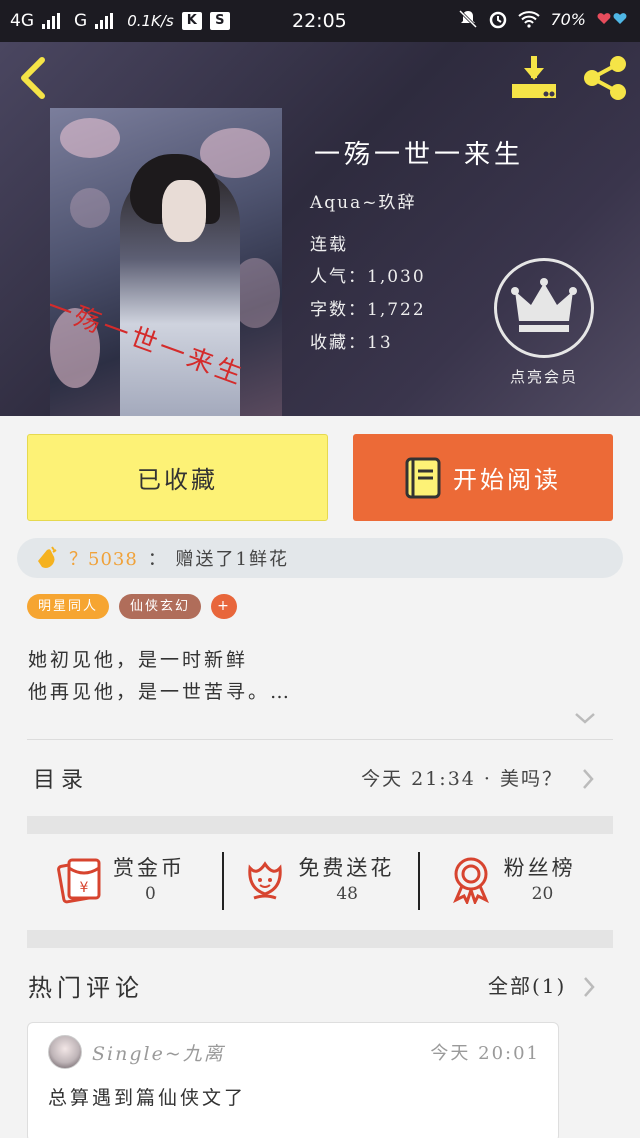  I want to click on flower-gift-ticker: ？5038 ： 赠送了1鲜花, so click(320, 558).